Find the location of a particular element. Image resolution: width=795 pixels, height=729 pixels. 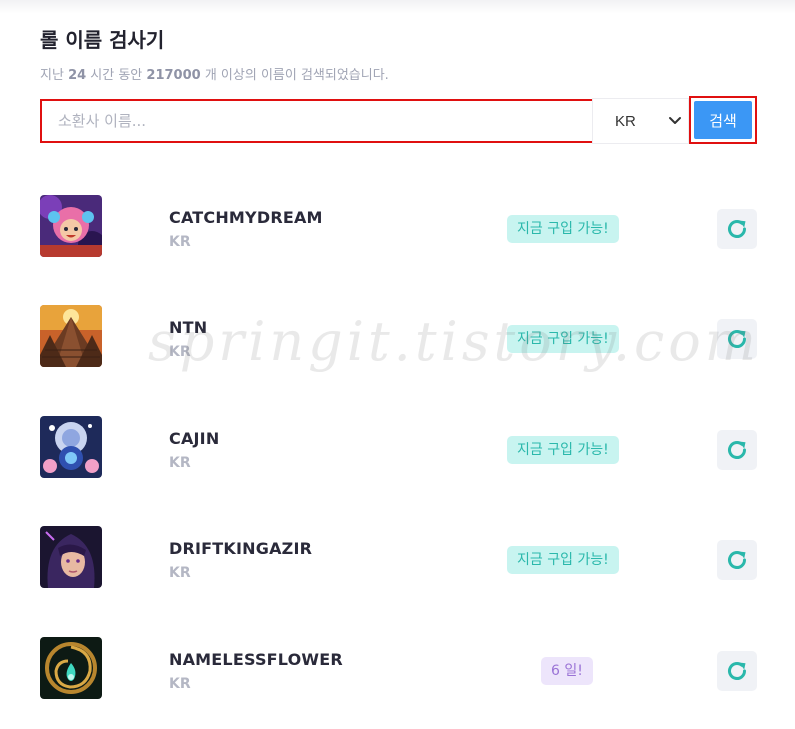

pyramid-avatar is located at coordinates (71, 336).